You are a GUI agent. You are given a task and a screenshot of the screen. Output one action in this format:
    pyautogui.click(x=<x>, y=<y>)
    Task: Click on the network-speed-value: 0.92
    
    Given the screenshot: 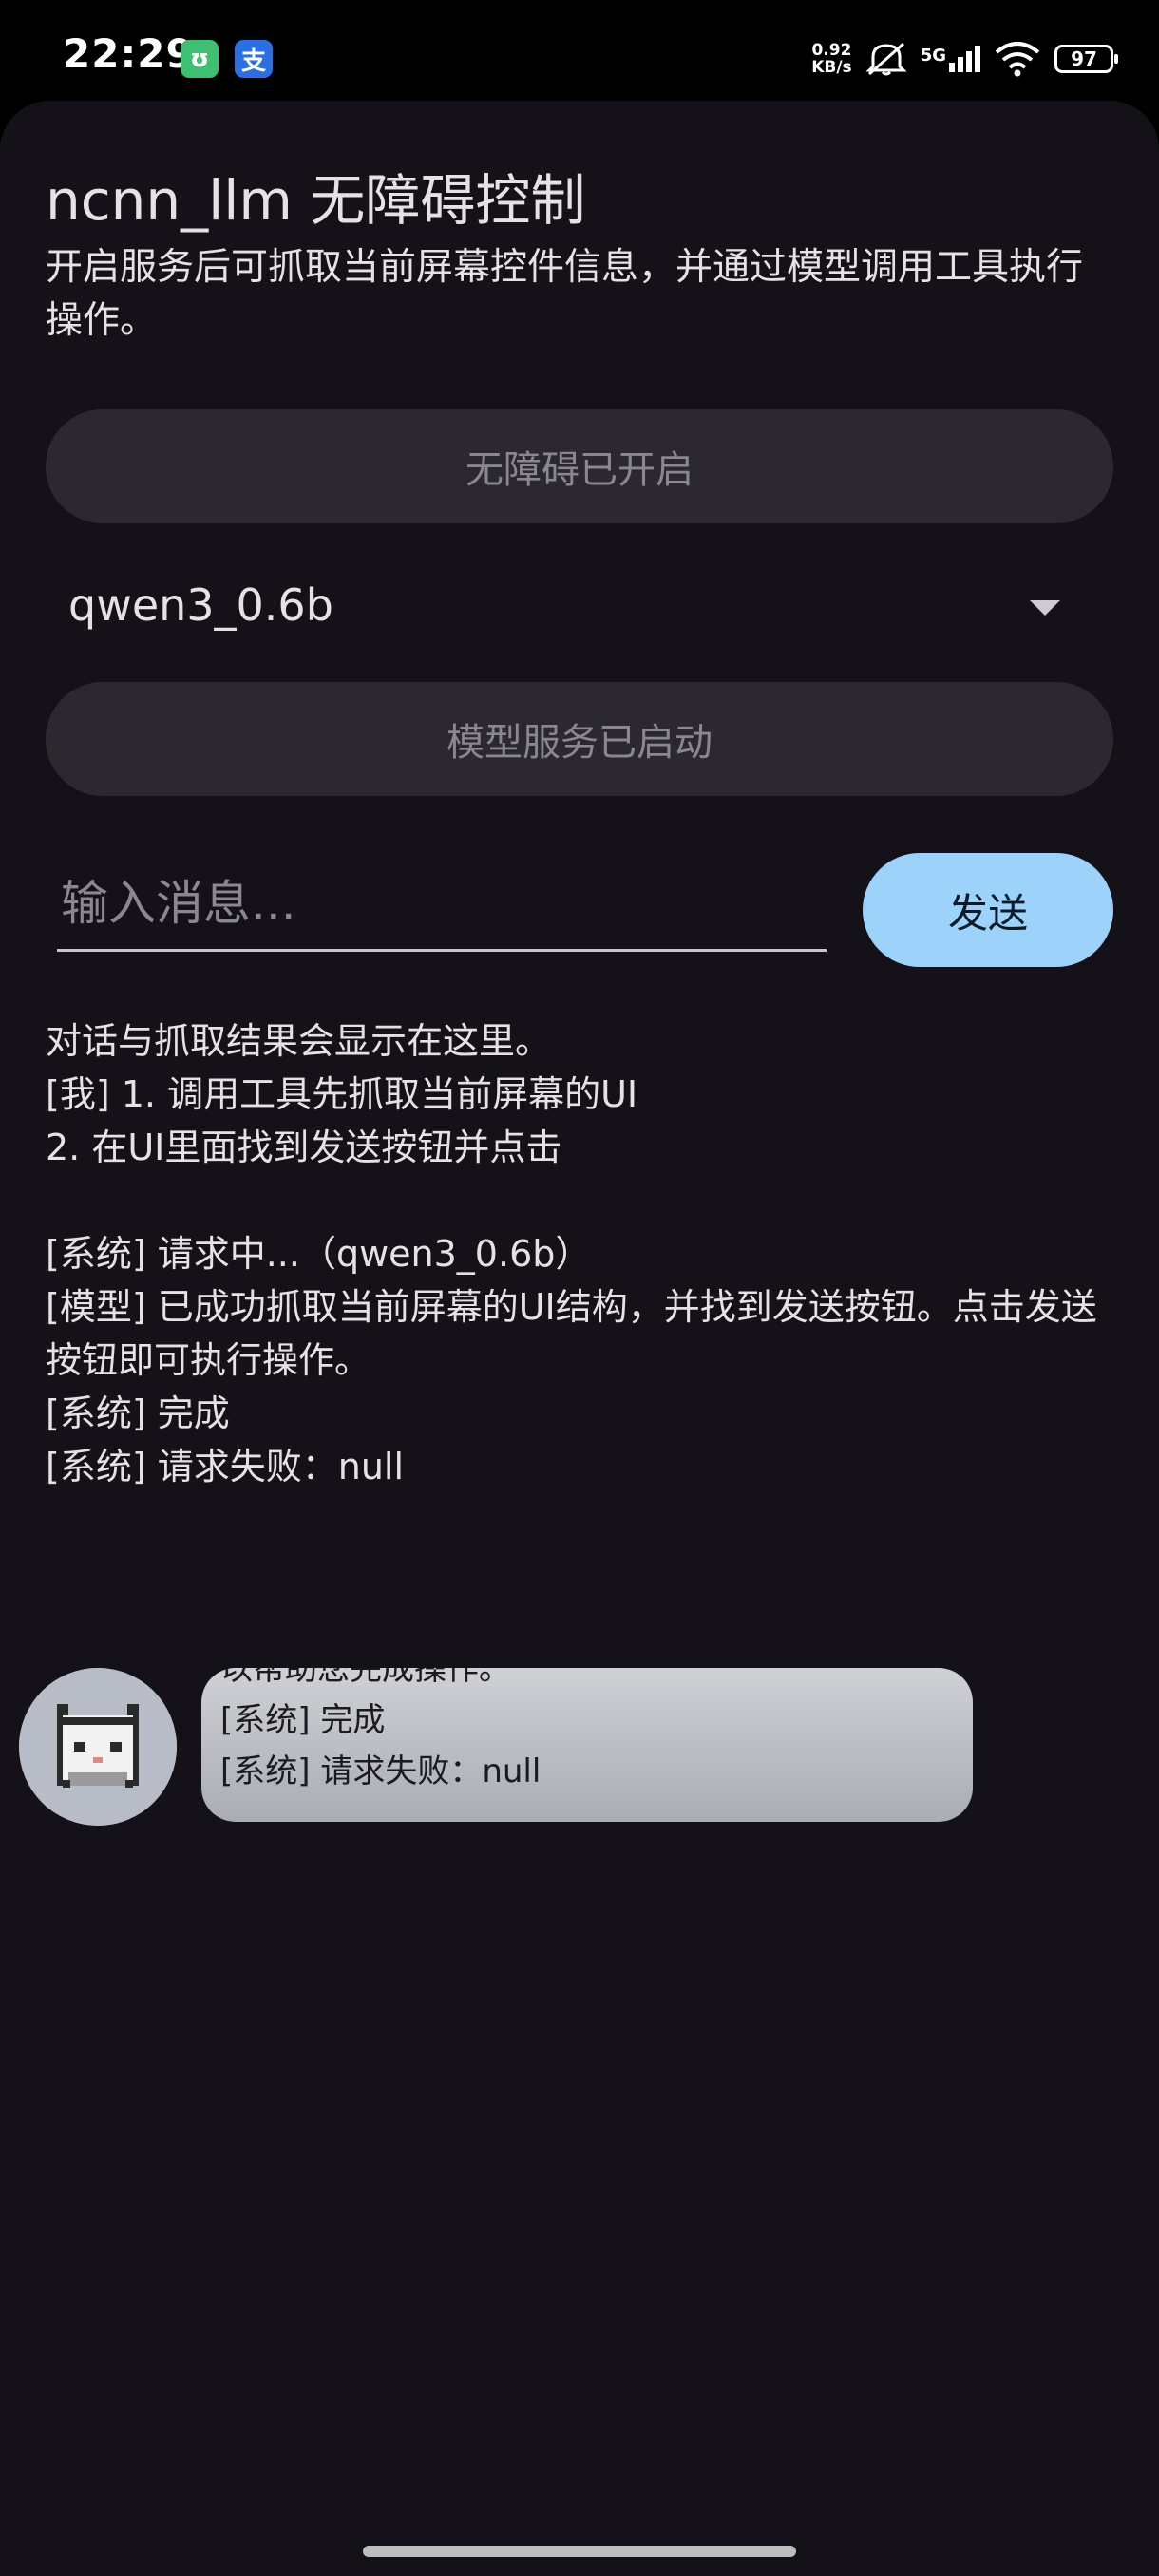 What is the action you would take?
    pyautogui.click(x=831, y=50)
    